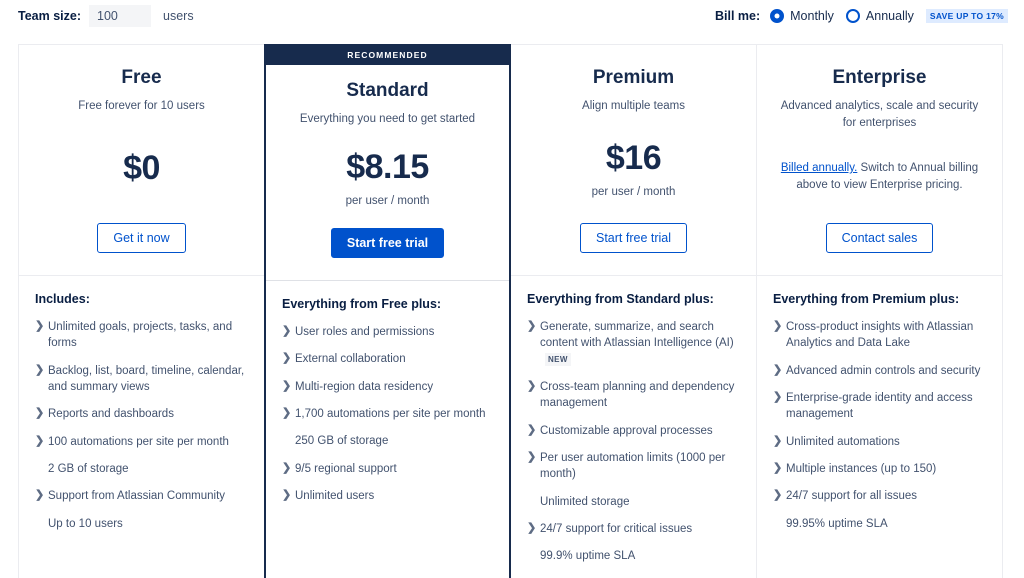 The width and height of the screenshot is (1024, 578). Describe the element at coordinates (362, 304) in the screenshot. I see `includes-title: Everything from Free plus:` at that location.